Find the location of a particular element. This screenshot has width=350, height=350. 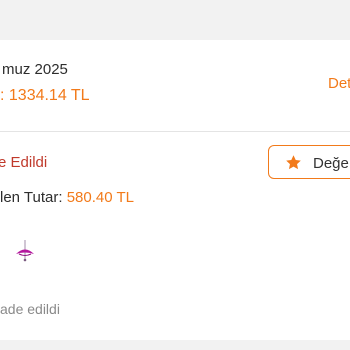

order-details-link: Det is located at coordinates (339, 83).